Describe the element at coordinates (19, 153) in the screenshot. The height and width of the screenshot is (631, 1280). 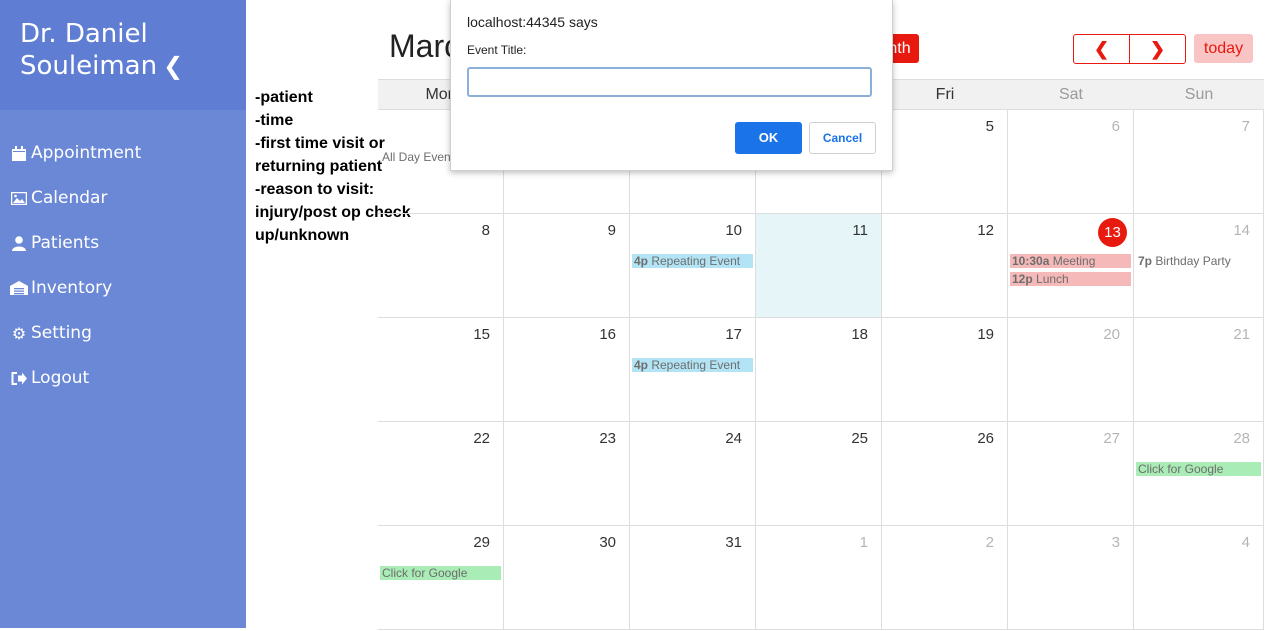
I see `calendar-icon` at that location.